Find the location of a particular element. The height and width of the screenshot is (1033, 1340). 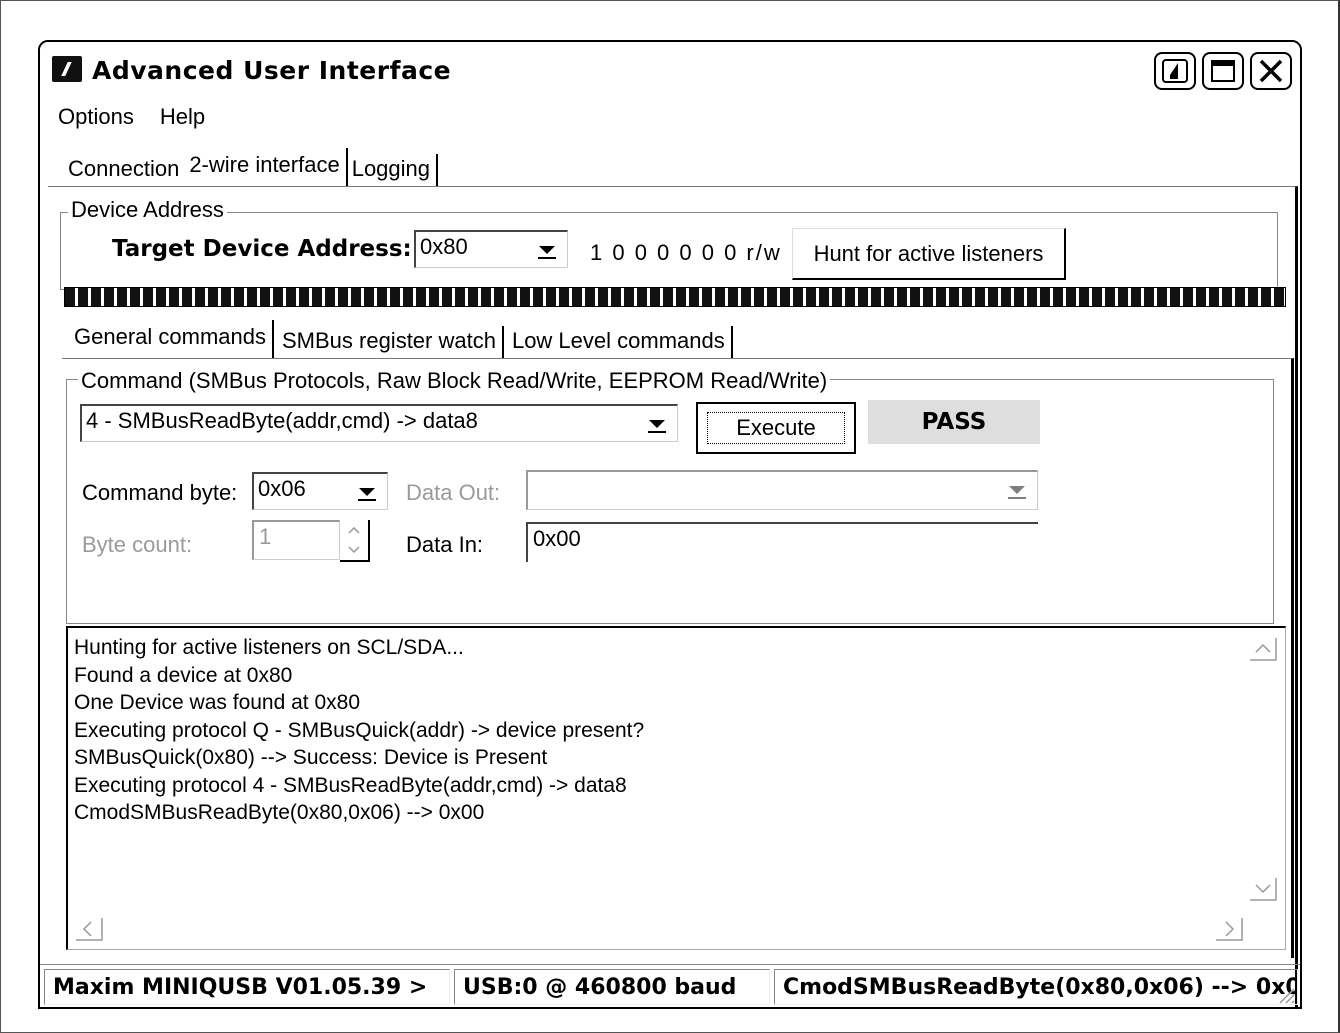

scroll-left-button is located at coordinates (89, 929).